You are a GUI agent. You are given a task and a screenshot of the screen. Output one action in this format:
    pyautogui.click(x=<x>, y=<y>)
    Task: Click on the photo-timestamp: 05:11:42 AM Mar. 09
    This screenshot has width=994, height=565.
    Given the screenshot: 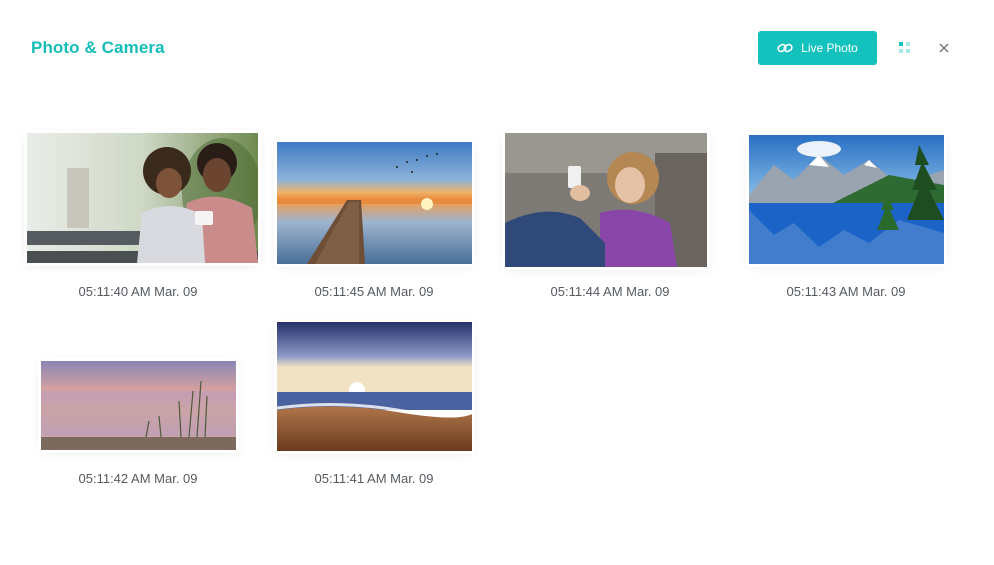 What is the action you would take?
    pyautogui.click(x=138, y=478)
    